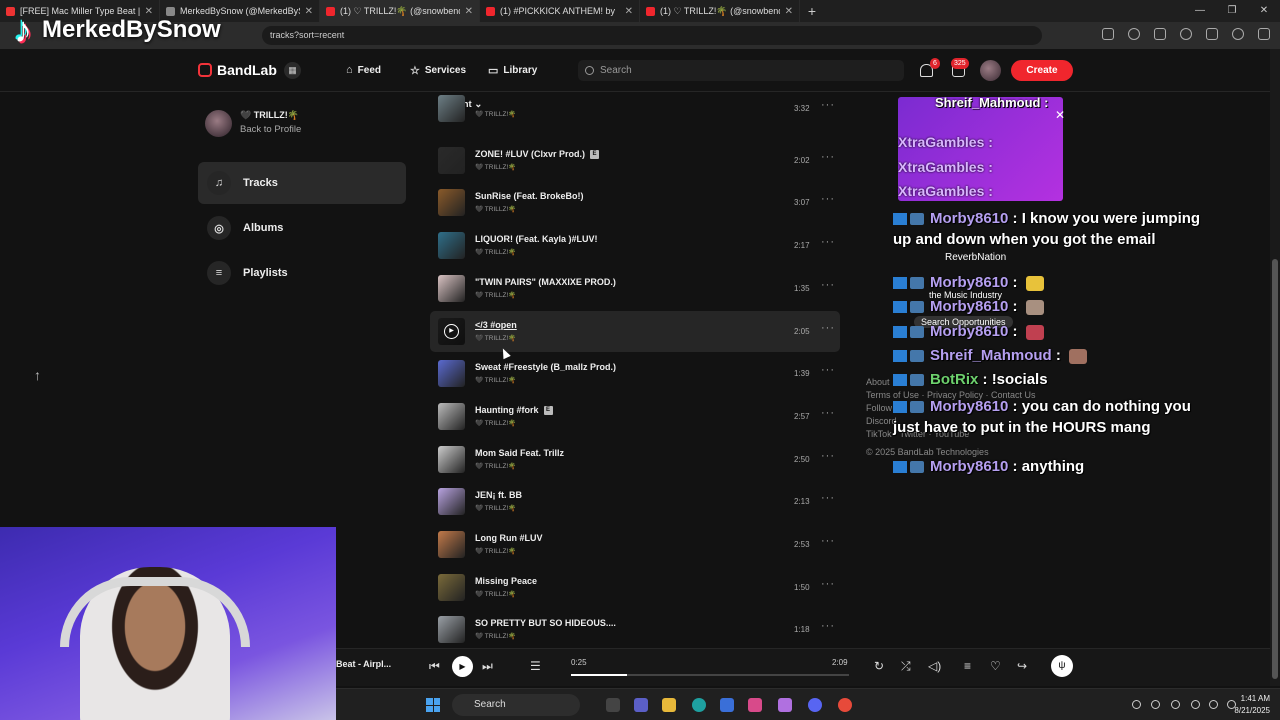  I want to click on wifi-icon, so click(1195, 704).